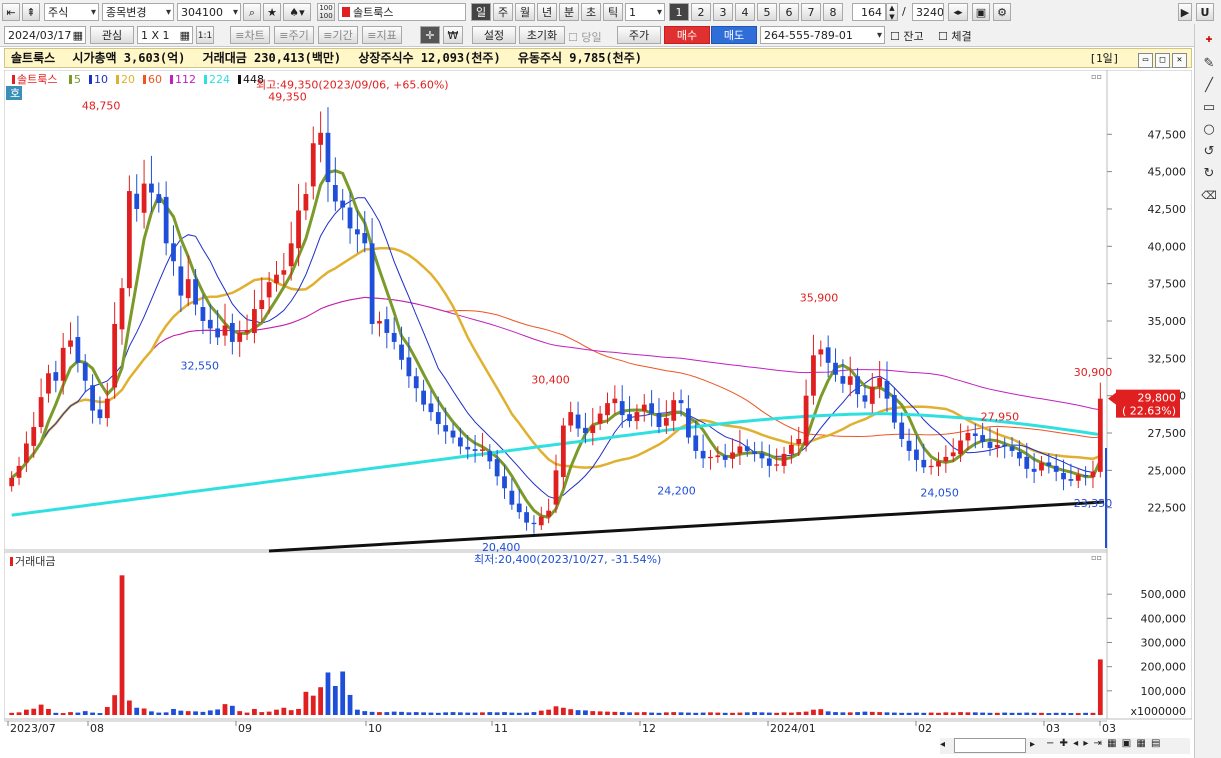 The width and height of the screenshot is (1221, 758). What do you see at coordinates (11, 12) in the screenshot?
I see `pin-window-button: ⇤` at bounding box center [11, 12].